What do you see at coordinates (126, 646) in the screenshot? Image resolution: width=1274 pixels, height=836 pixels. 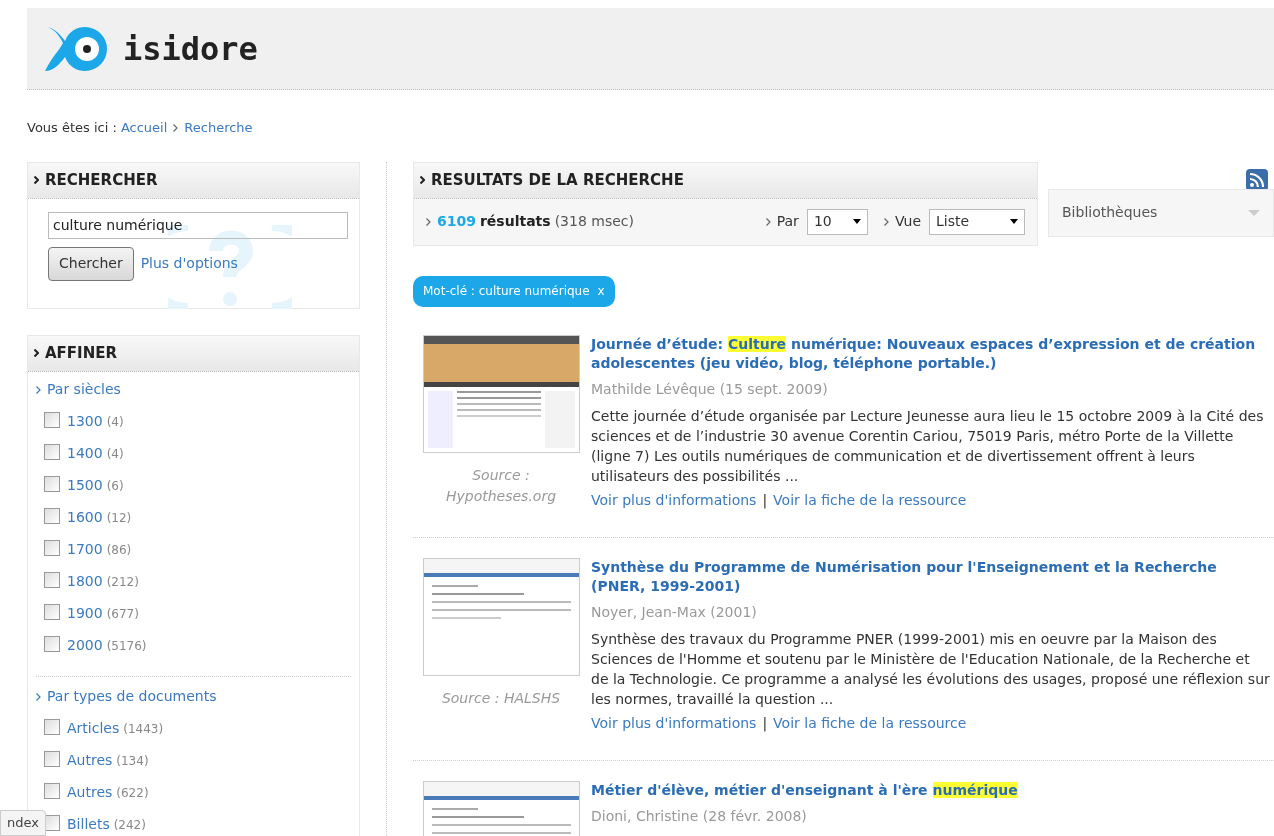 I see `facet-count: (5176)` at bounding box center [126, 646].